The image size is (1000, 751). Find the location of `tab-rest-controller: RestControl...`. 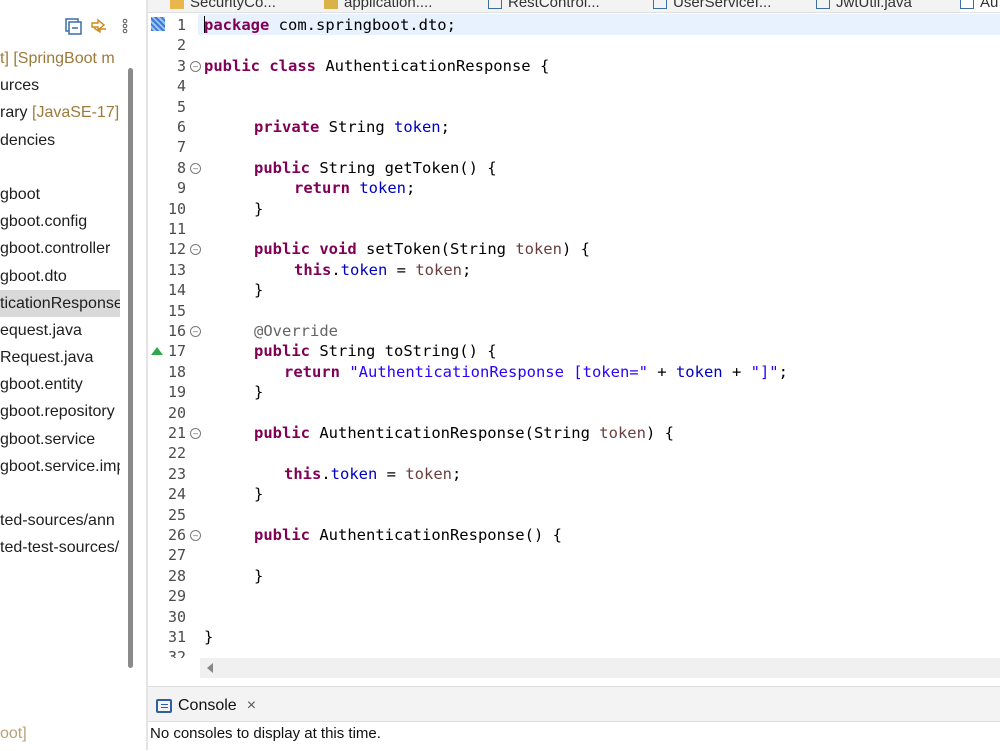

tab-rest-controller: RestControl... is located at coordinates (544, 6).